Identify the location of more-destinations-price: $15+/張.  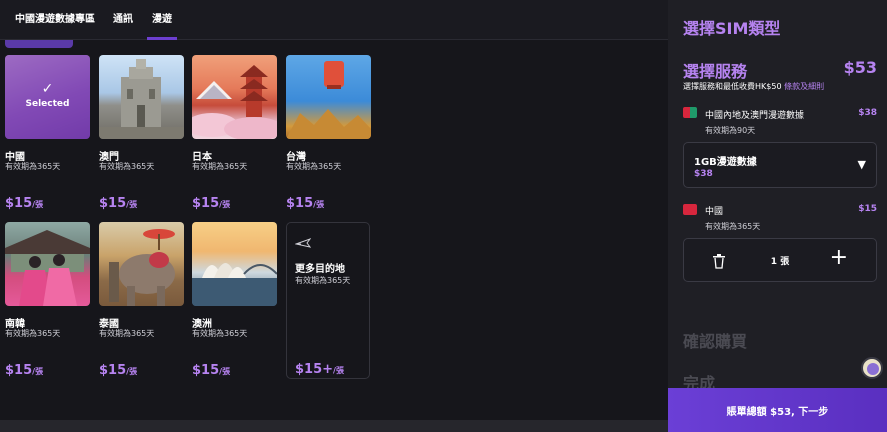
(319, 367).